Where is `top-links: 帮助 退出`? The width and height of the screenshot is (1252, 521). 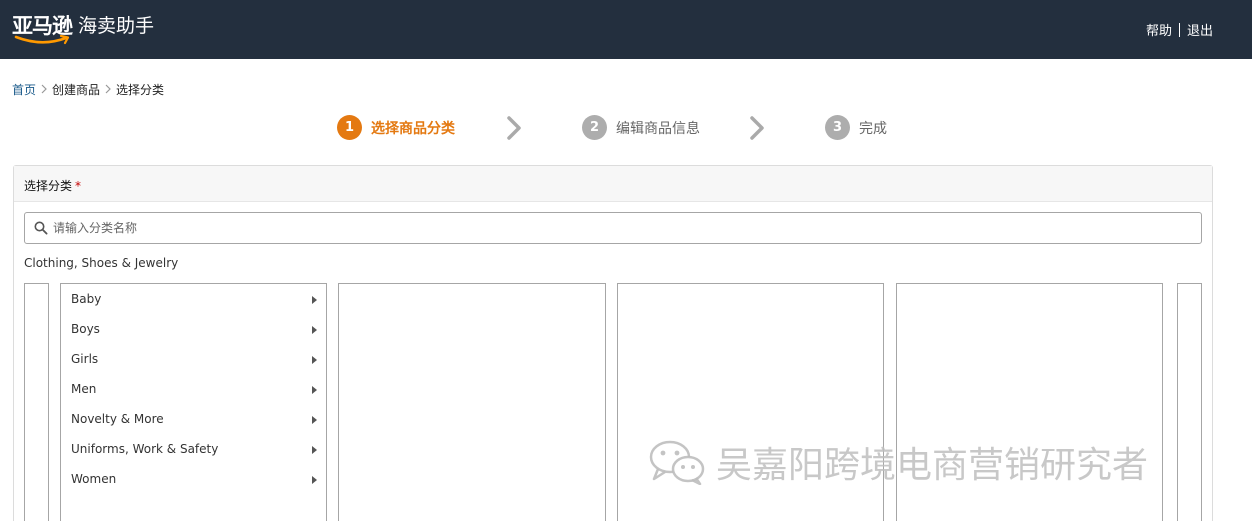 top-links: 帮助 退出 is located at coordinates (1179, 29).